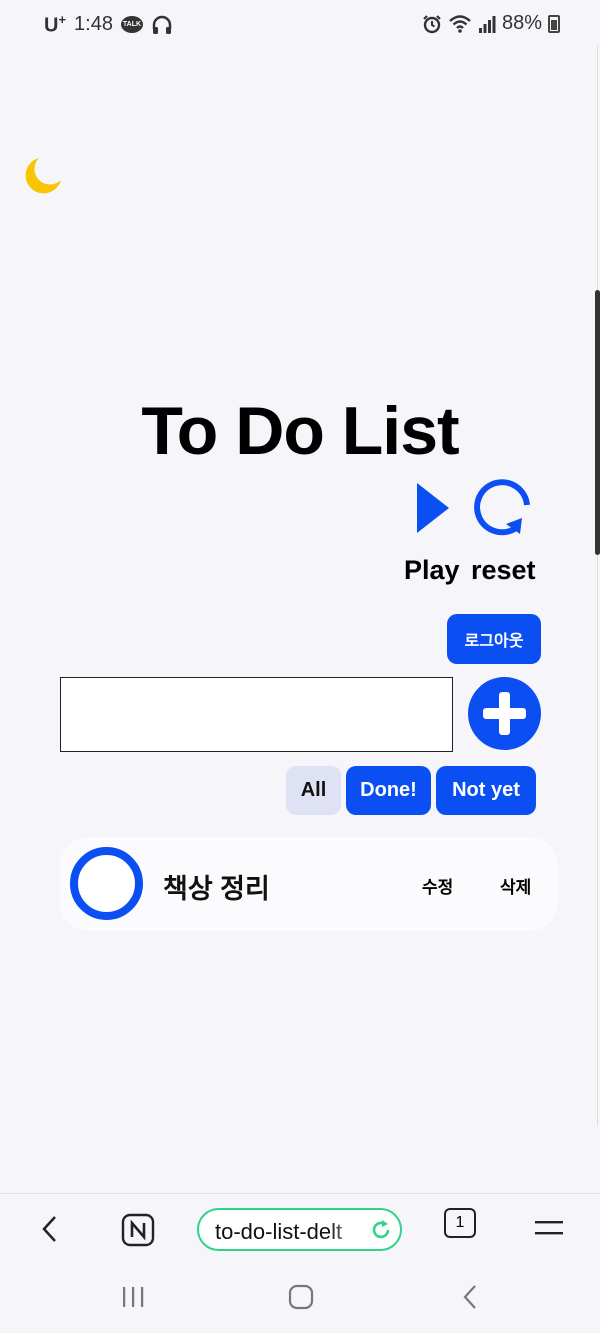  Describe the element at coordinates (597, 586) in the screenshot. I see `scroll-track` at that location.